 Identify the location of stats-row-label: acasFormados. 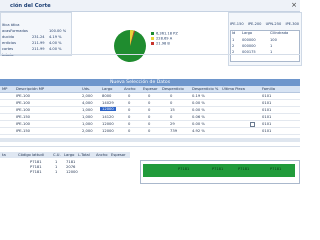
(15, 31).